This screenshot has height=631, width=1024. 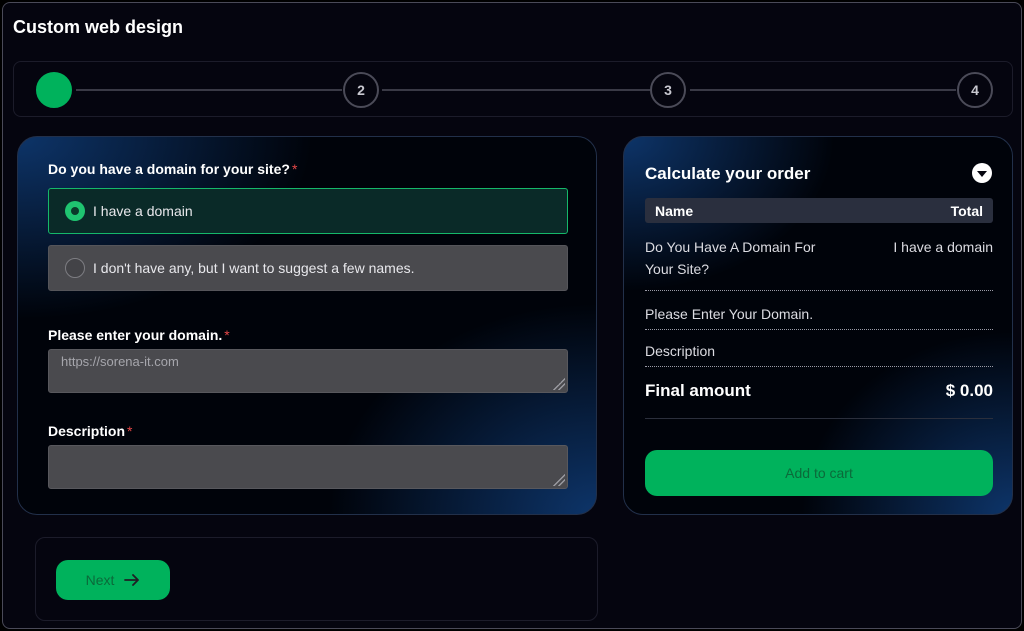 I want to click on page-title: Custom web design, so click(x=98, y=27).